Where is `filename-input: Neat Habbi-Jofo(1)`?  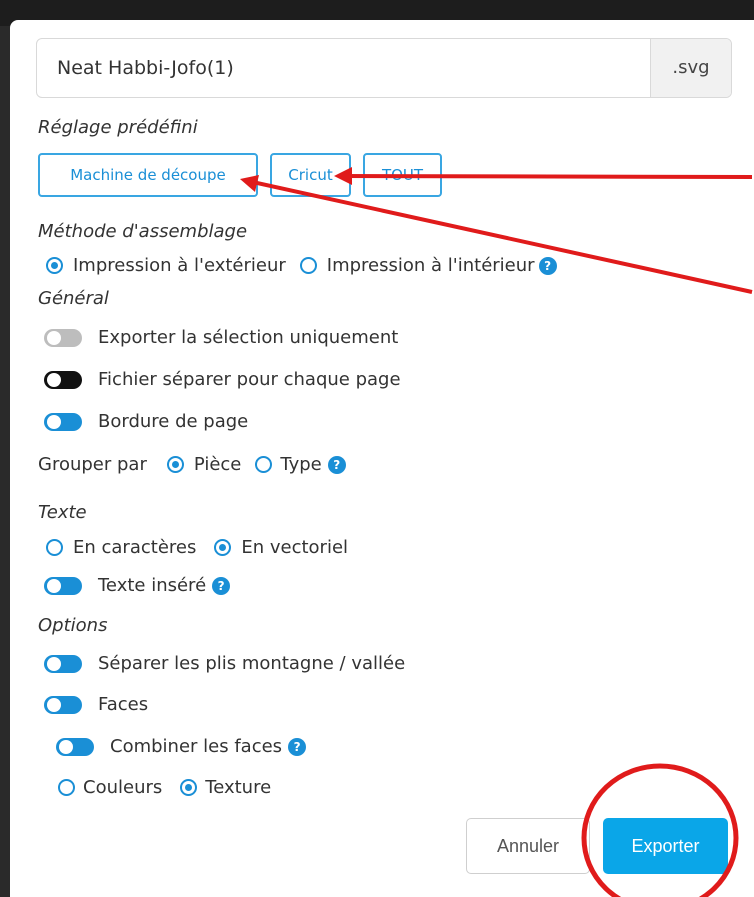
filename-input: Neat Habbi-Jofo(1) is located at coordinates (145, 68).